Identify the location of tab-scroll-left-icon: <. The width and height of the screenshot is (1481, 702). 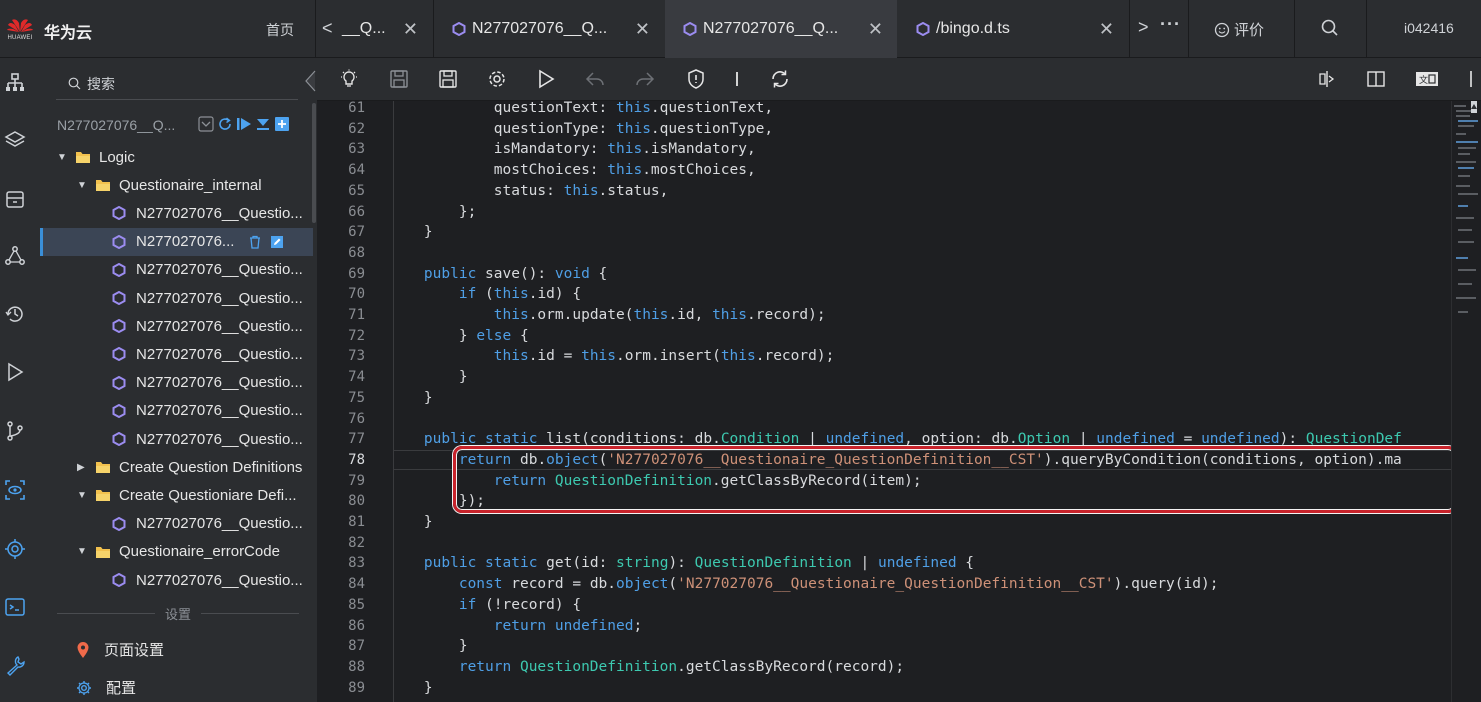
(327, 28).